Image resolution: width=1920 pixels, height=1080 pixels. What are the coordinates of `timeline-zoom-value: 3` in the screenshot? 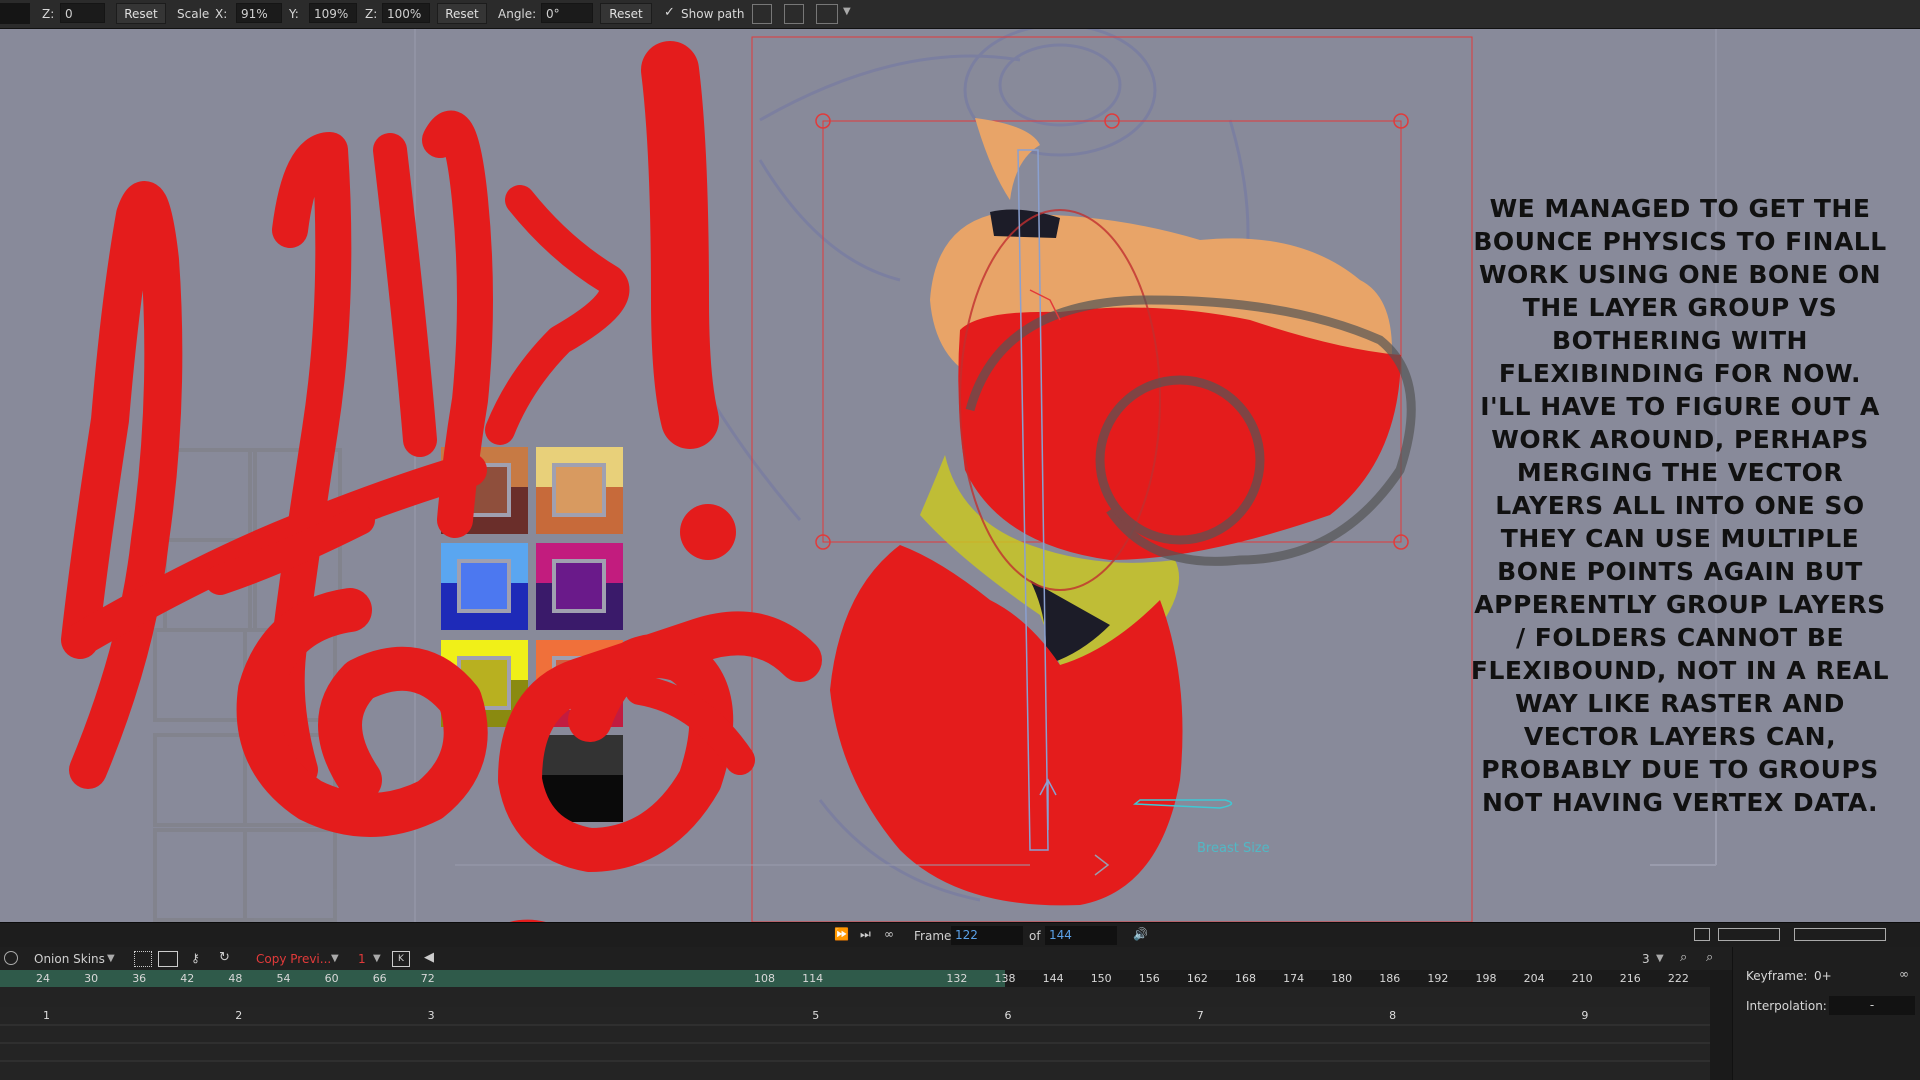 It's located at (1646, 959).